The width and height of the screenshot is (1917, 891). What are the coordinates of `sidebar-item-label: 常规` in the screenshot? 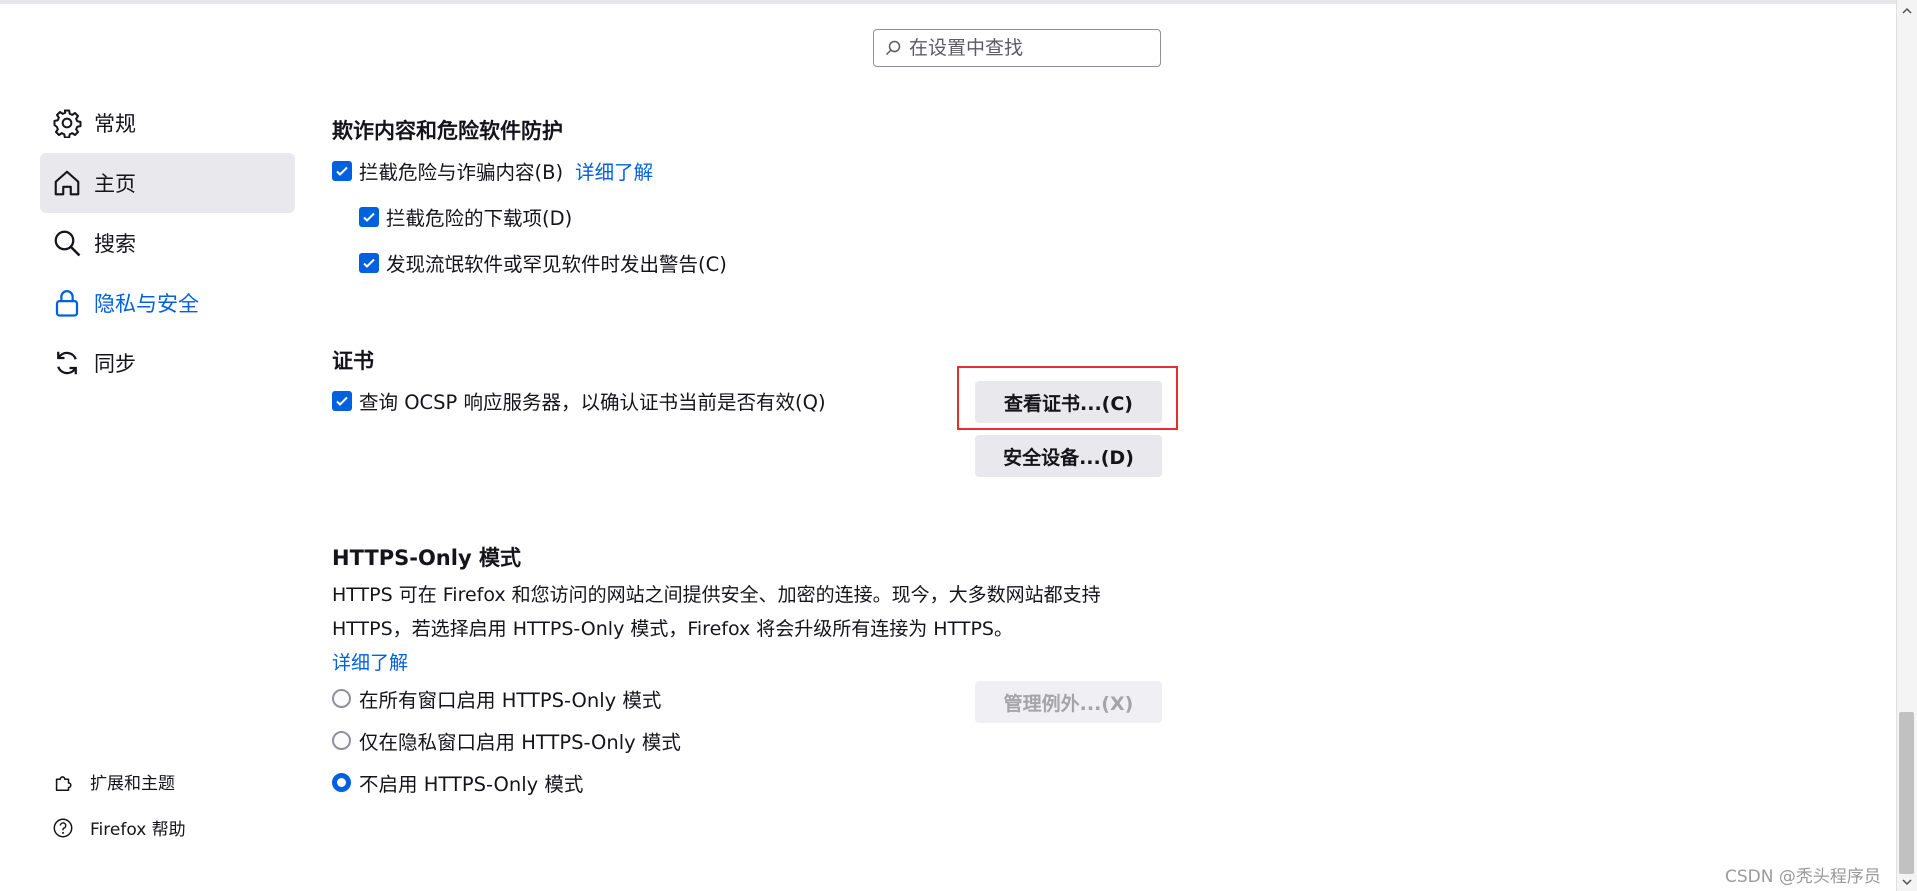 It's located at (115, 124).